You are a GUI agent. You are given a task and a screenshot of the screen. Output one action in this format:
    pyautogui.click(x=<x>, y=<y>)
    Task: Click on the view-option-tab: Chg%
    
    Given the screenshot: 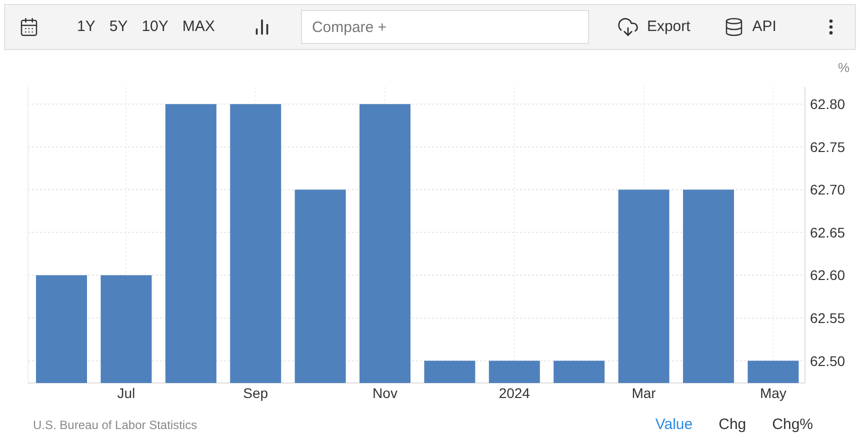 What is the action you would take?
    pyautogui.click(x=792, y=425)
    